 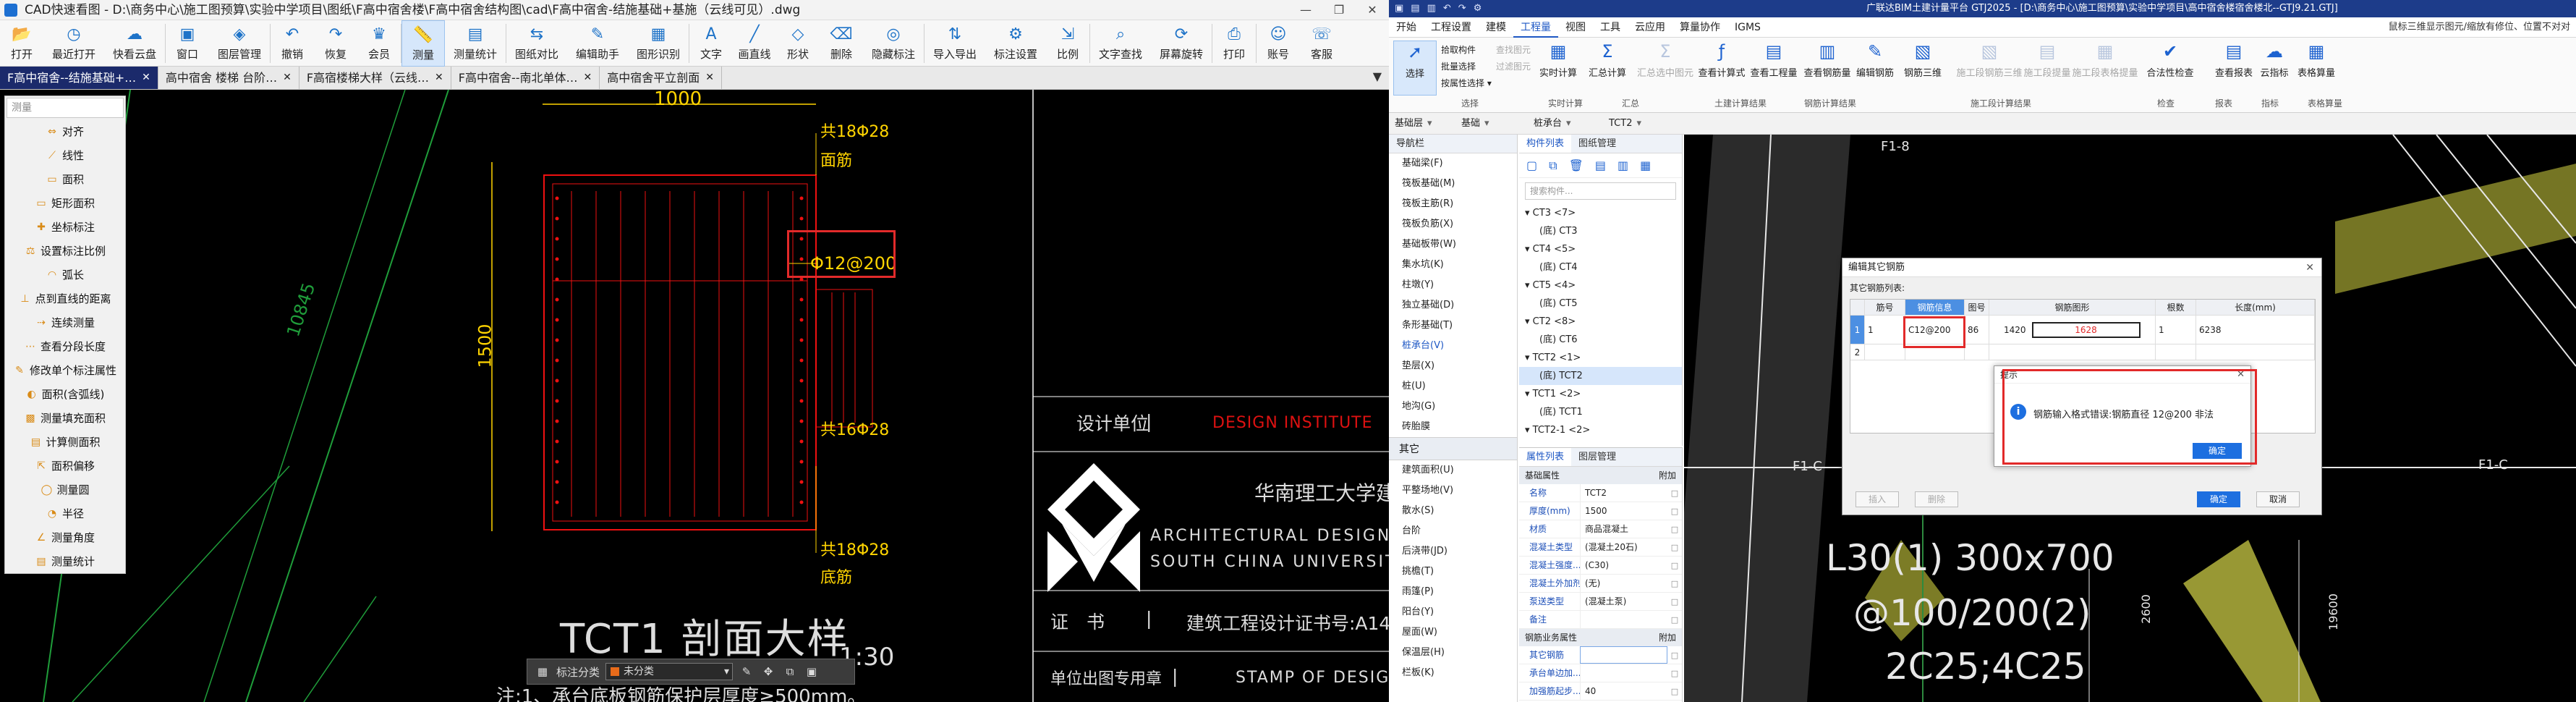 What do you see at coordinates (1399, 8) in the screenshot?
I see `new-icon: ▣` at bounding box center [1399, 8].